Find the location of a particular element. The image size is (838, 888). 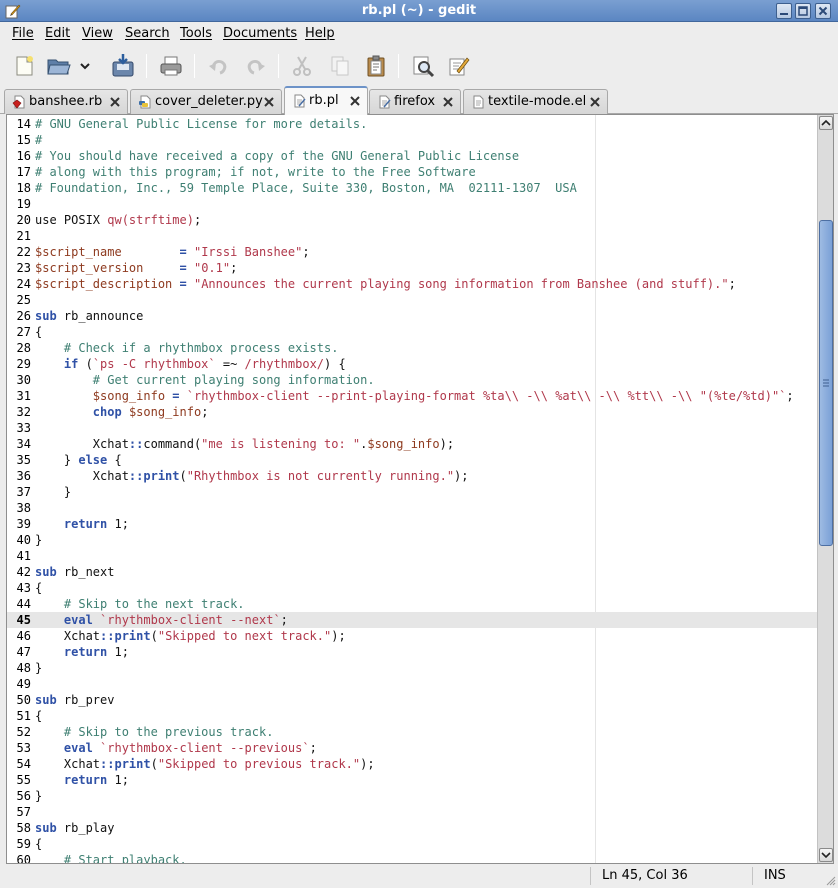

code-line: 22 $script_name = "Irssi Banshee"; is located at coordinates (412, 252).